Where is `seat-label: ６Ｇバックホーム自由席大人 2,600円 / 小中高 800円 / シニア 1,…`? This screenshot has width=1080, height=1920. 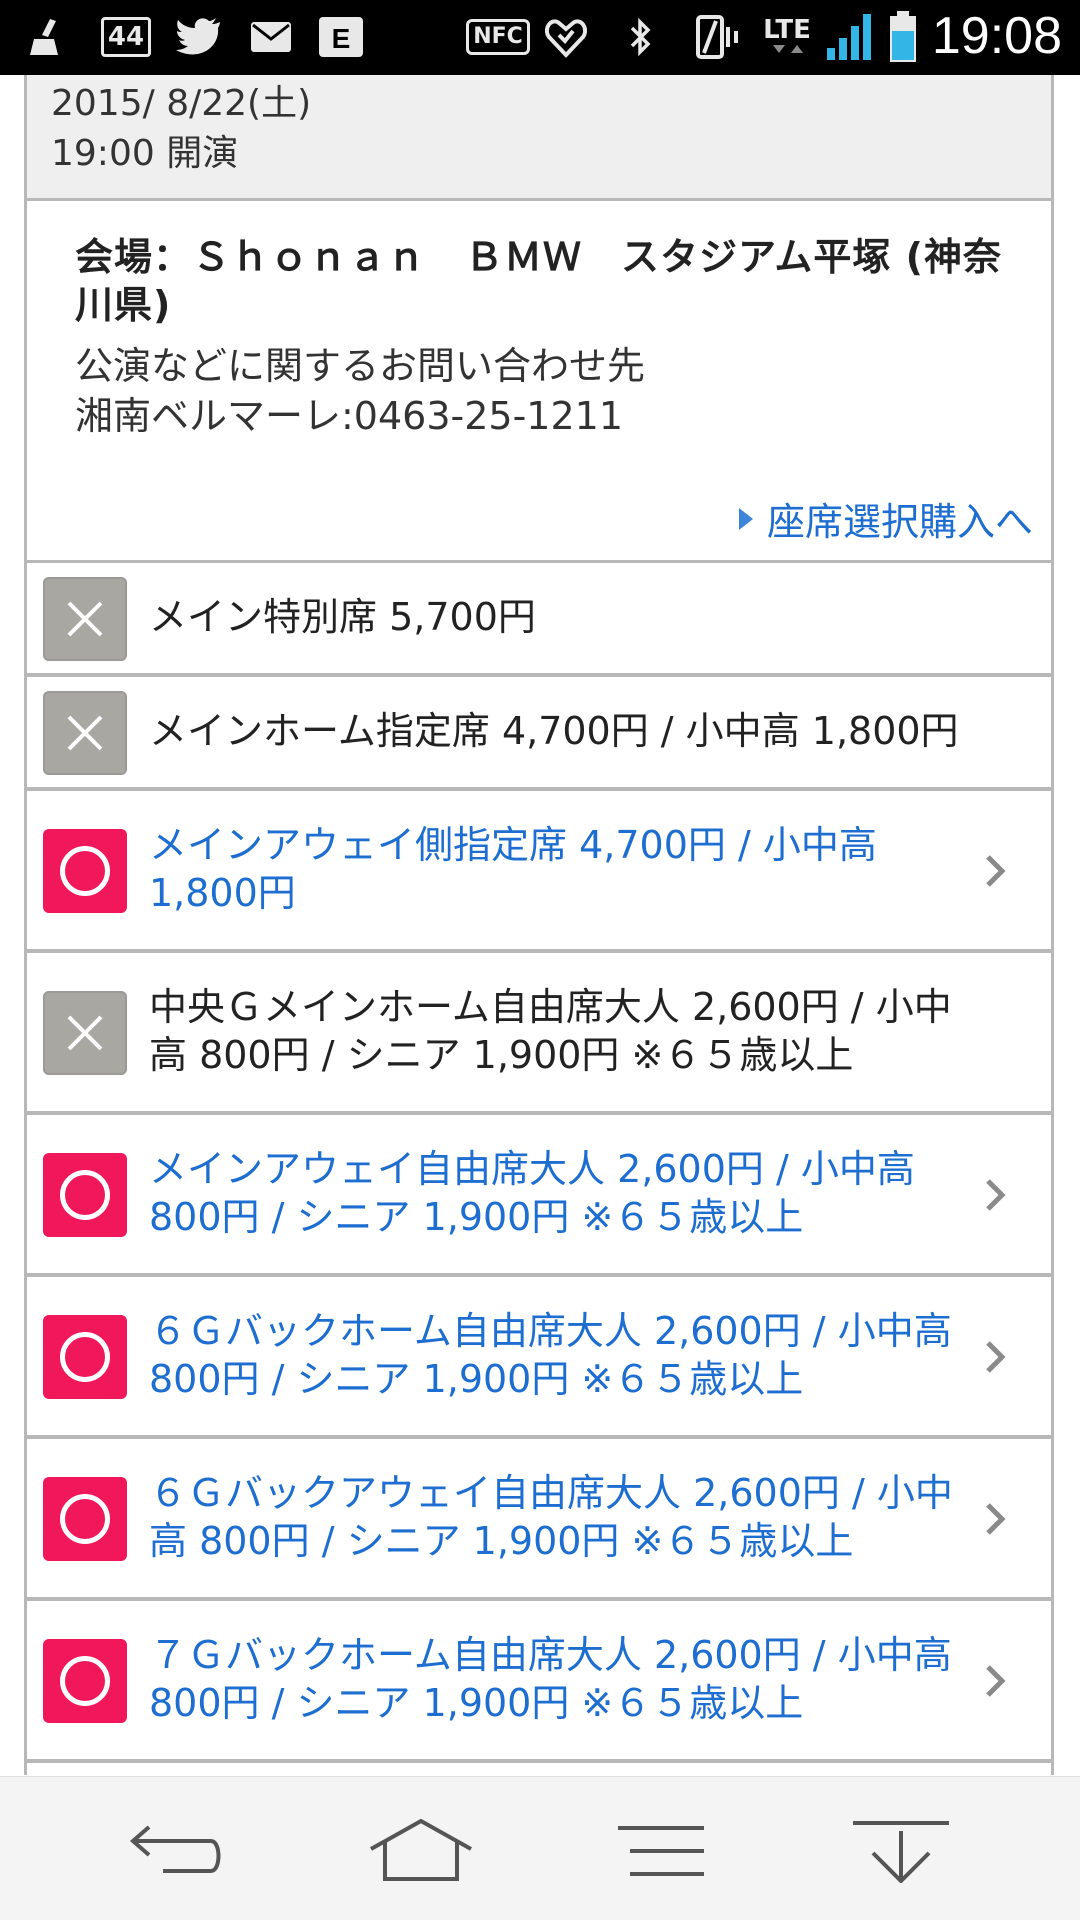 seat-label: ６Ｇバックホーム自由席大人 2,600円 / 小中高 800円 / シニア 1,… is located at coordinates (550, 1355).